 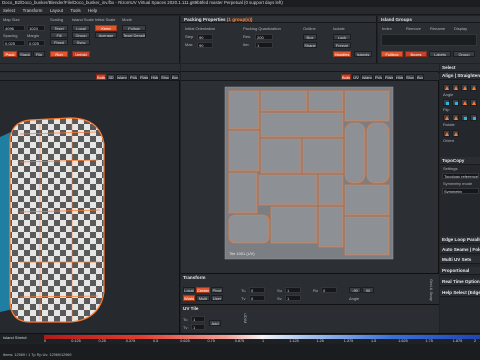 What do you see at coordinates (59, 54) in the screenshot?
I see `run-button: Run` at bounding box center [59, 54].